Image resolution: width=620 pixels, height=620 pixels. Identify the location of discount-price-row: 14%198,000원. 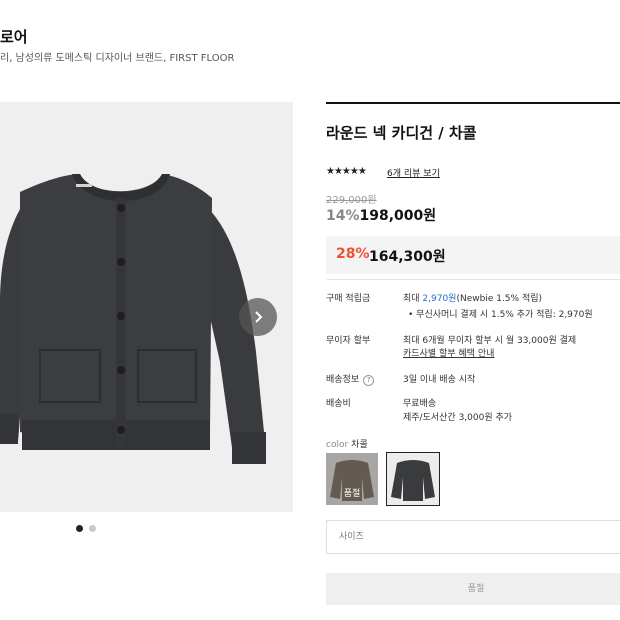
(381, 215).